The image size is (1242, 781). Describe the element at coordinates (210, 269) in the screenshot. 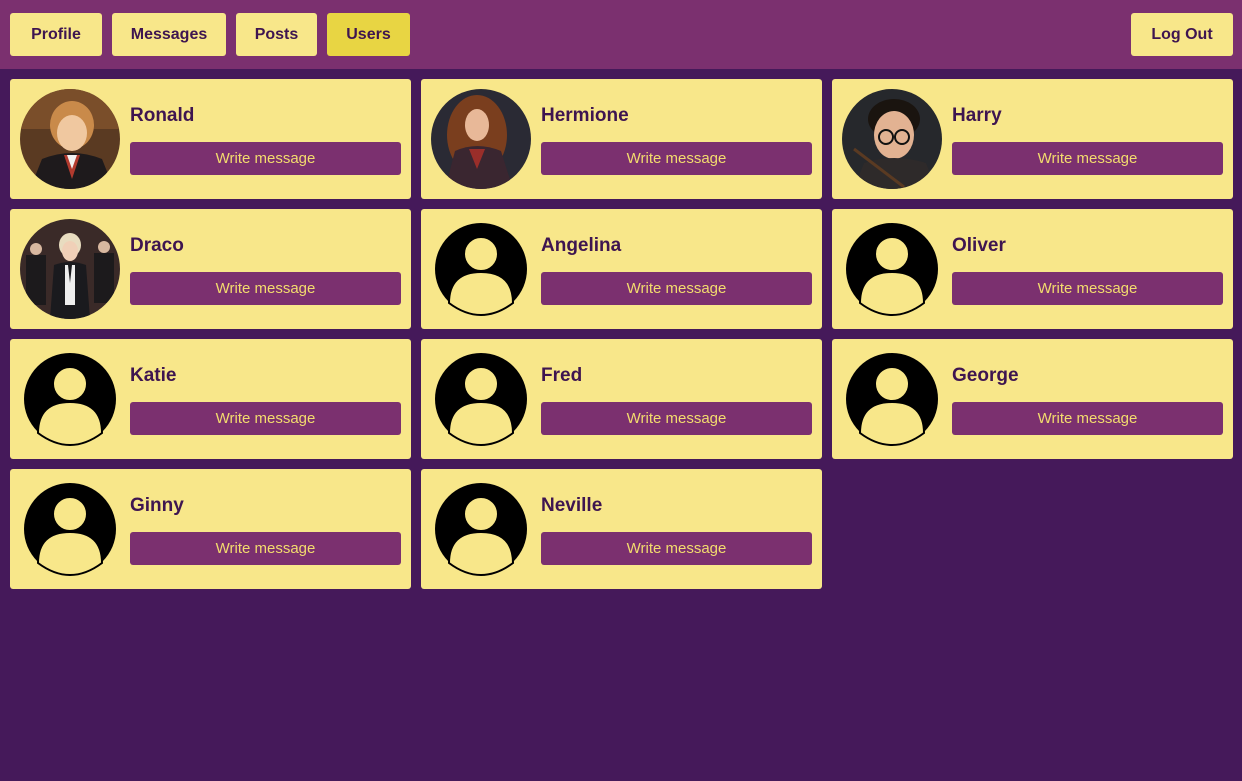

I see `user-card-draco: Draco Write message` at that location.